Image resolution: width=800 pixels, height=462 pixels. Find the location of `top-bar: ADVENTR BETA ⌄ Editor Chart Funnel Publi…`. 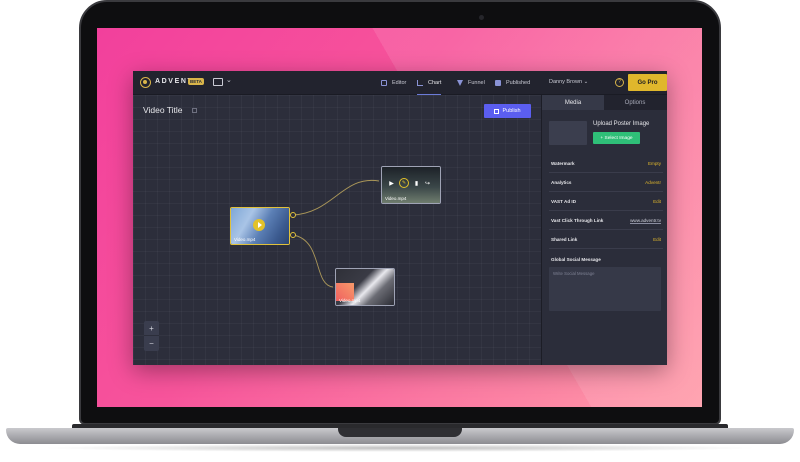

top-bar: ADVENTR BETA ⌄ Editor Chart Funnel Publi… is located at coordinates (400, 83).